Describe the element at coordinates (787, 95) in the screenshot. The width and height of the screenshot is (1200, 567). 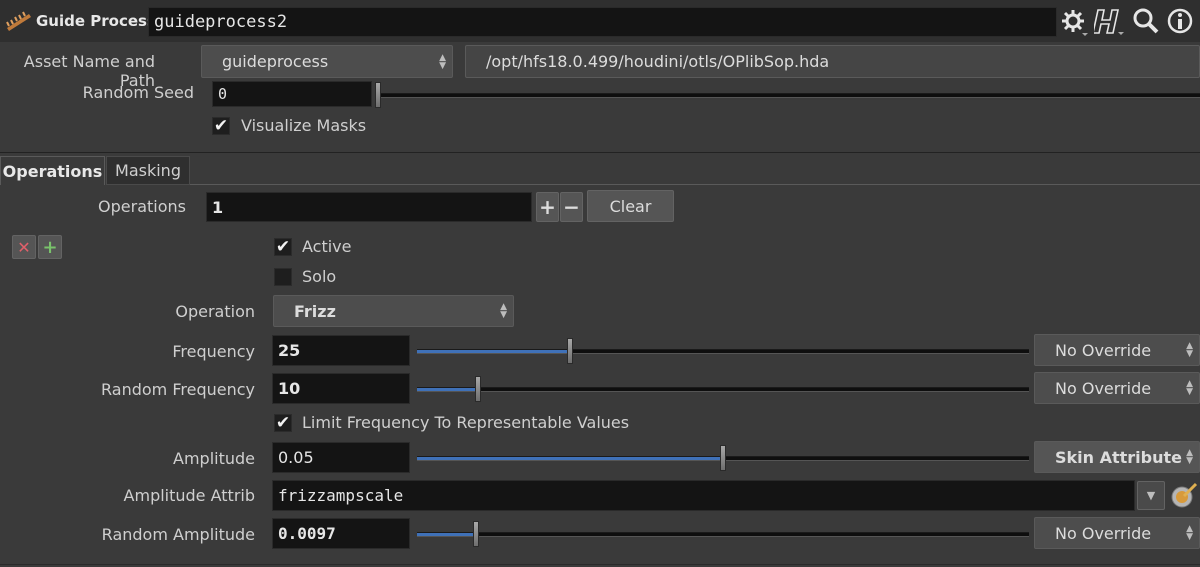
I see `random-seed-slider` at that location.